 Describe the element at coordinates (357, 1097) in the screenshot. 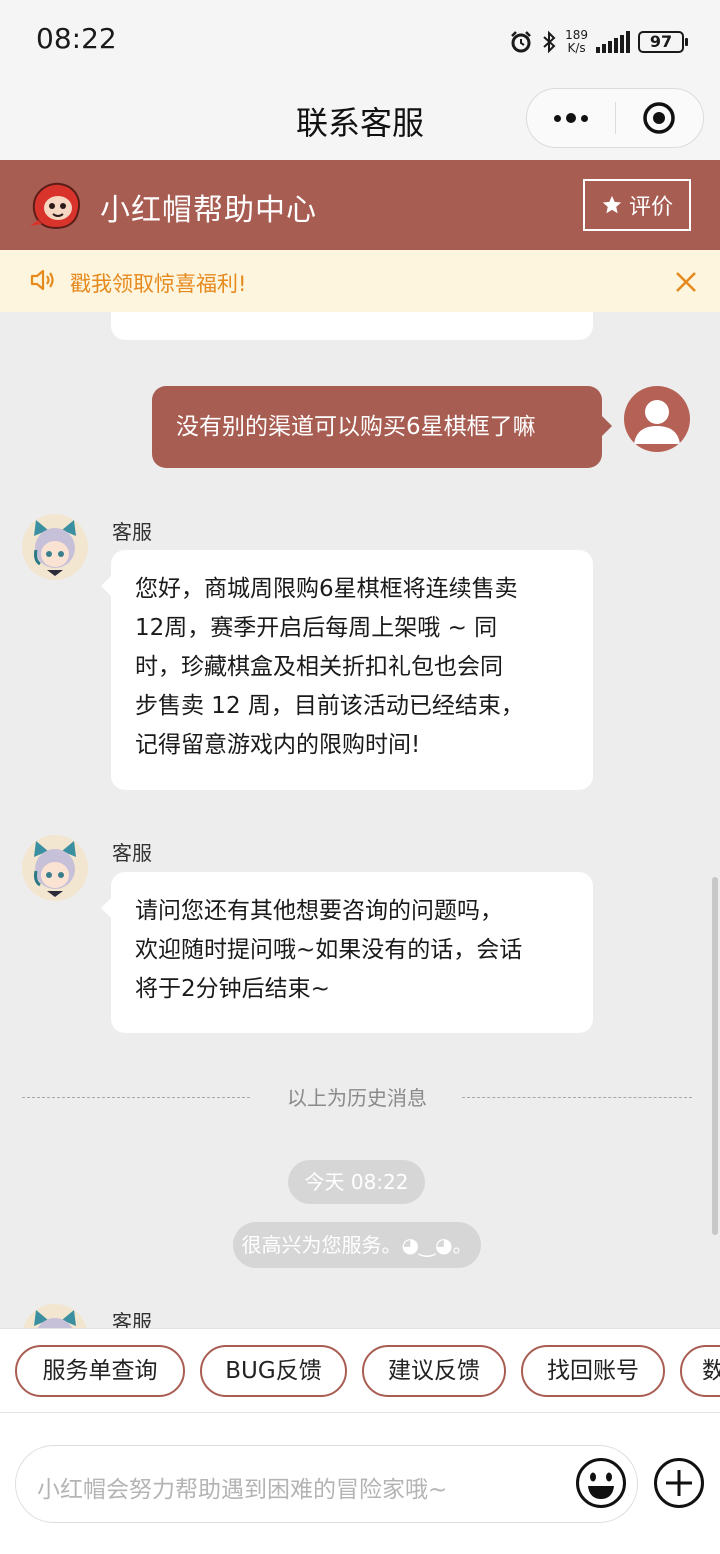

I see `history-divider: 以上为历史消息` at that location.